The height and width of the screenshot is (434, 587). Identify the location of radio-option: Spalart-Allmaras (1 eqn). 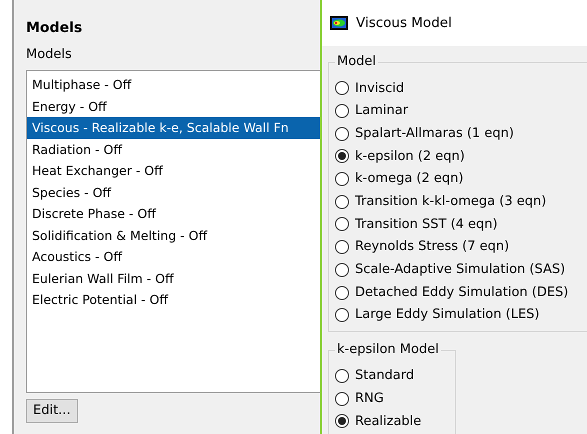
(461, 134).